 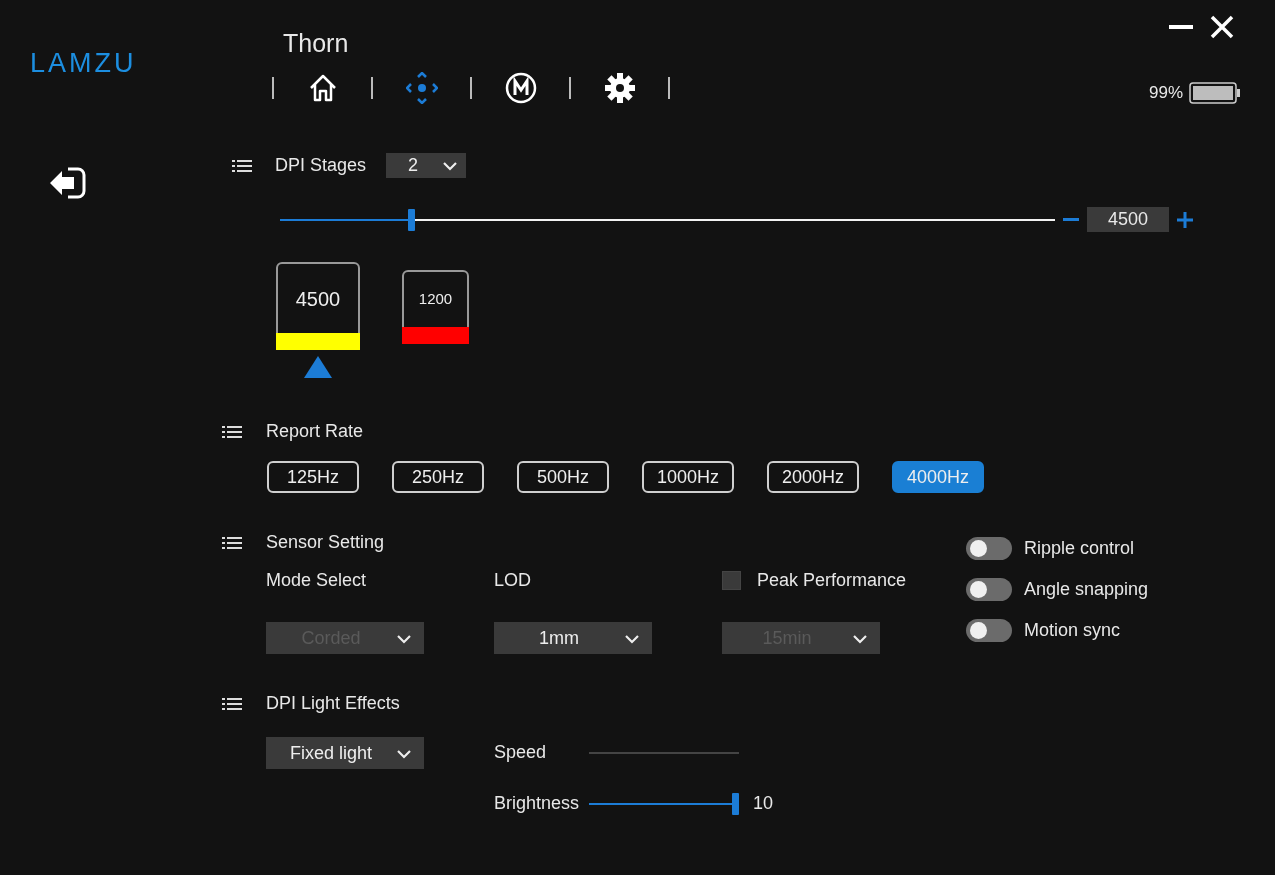 I want to click on field-label: LOD, so click(x=512, y=580).